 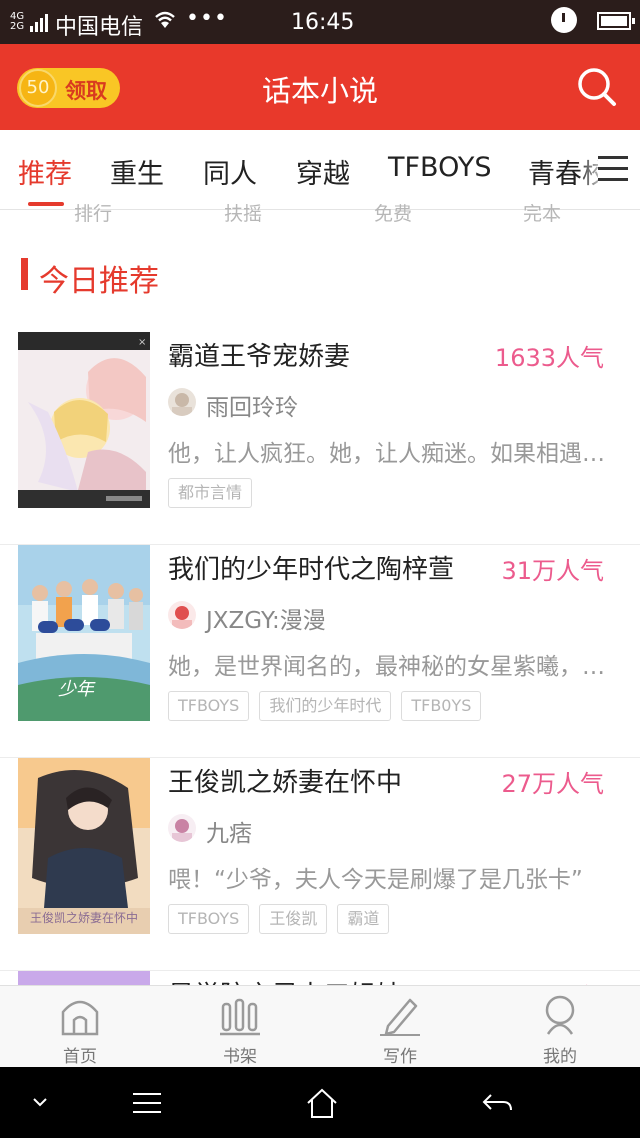 I want to click on popularity-count: 1633人气, so click(x=549, y=358).